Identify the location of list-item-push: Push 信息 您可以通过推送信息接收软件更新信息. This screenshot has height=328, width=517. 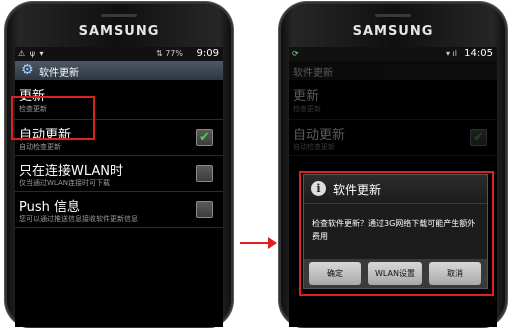
(119, 210).